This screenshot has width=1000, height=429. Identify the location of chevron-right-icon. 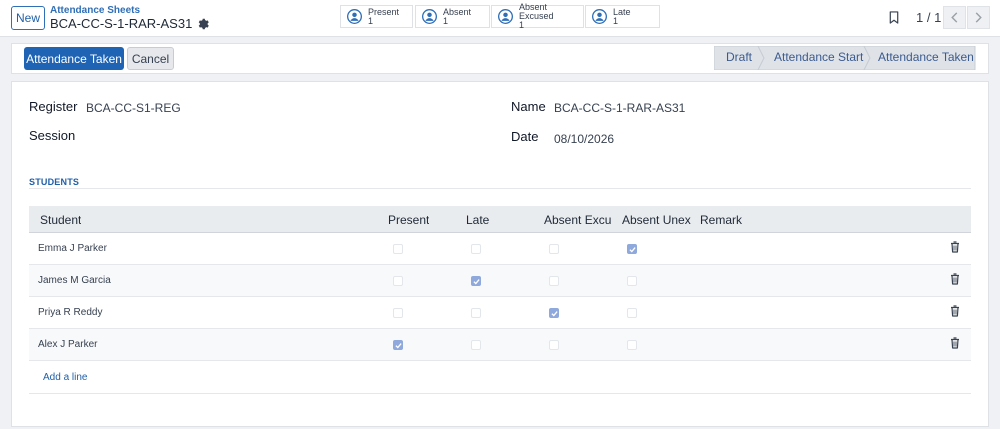
(978, 17).